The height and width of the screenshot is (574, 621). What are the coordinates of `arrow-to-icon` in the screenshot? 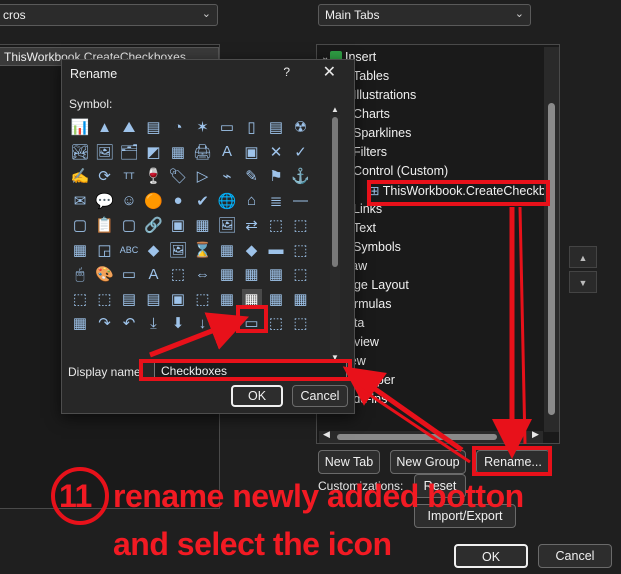 It's located at (199, 335).